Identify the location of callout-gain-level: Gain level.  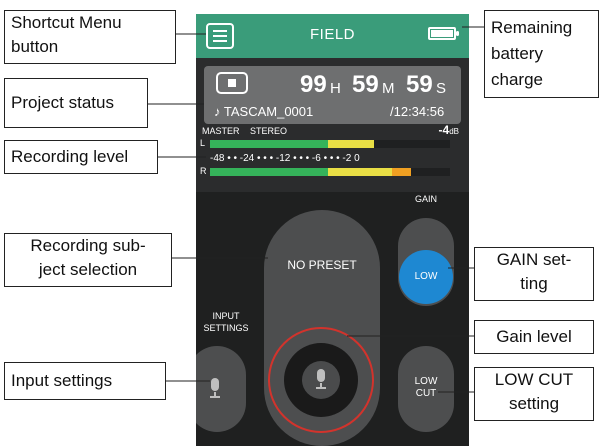
(534, 337).